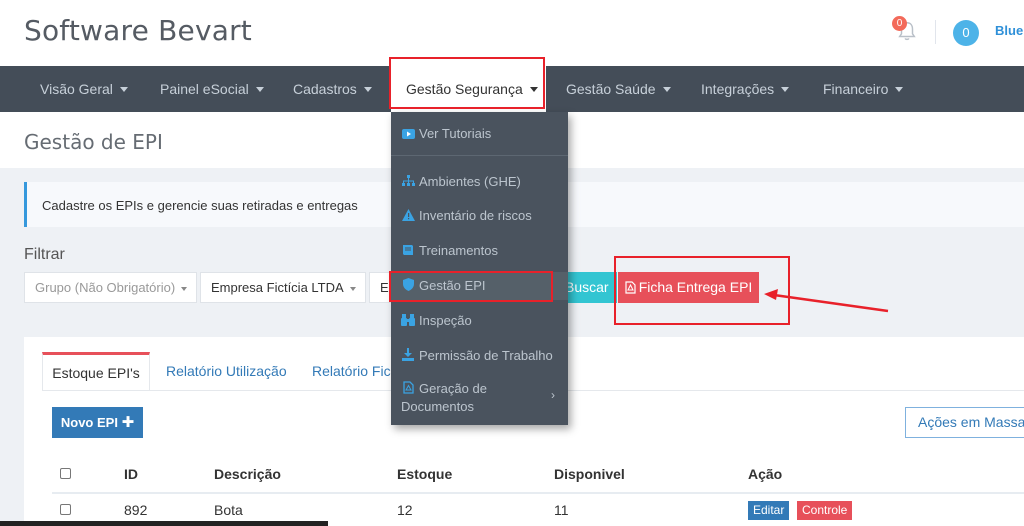 This screenshot has height=526, width=1024. Describe the element at coordinates (479, 321) in the screenshot. I see `menu-item-inspecao: Inspeção` at that location.